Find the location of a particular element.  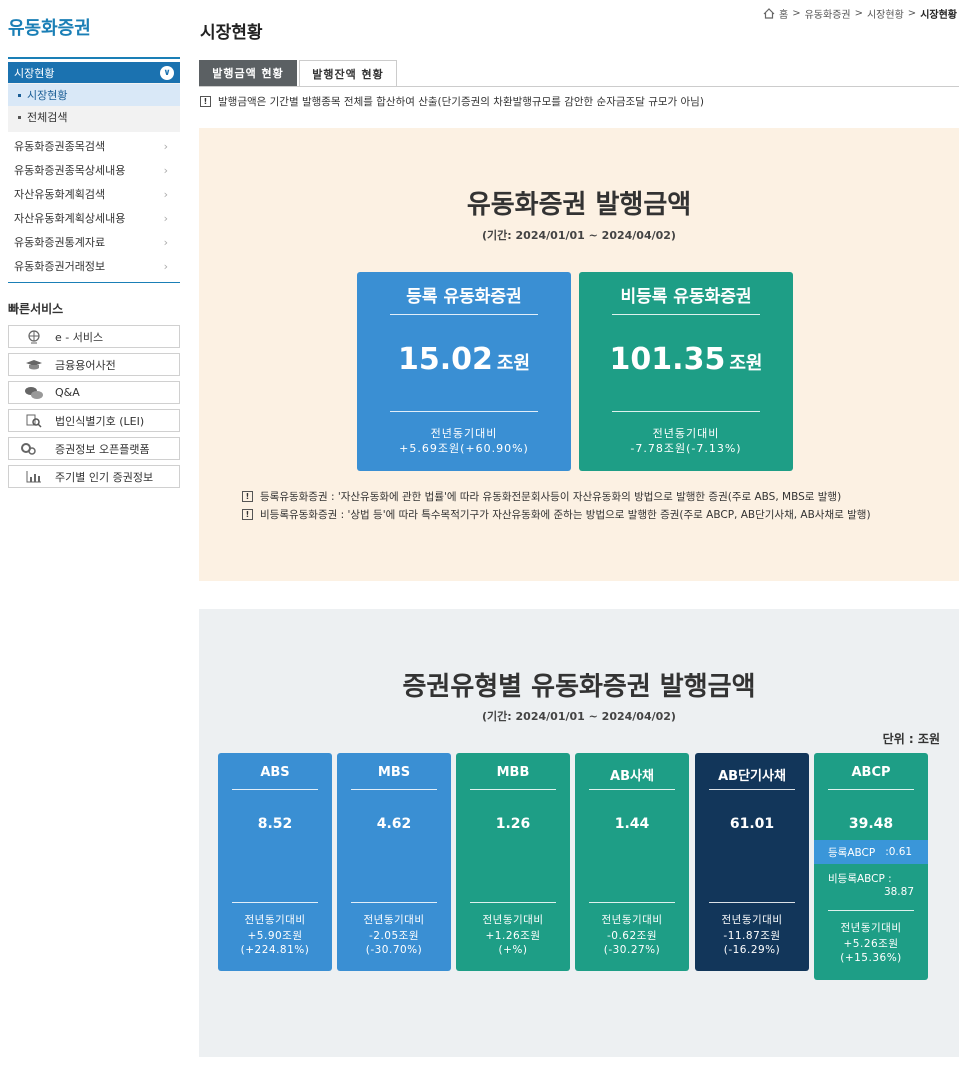

quick-button-open-platform: 증권정보 오픈플랫폼 is located at coordinates (94, 448).